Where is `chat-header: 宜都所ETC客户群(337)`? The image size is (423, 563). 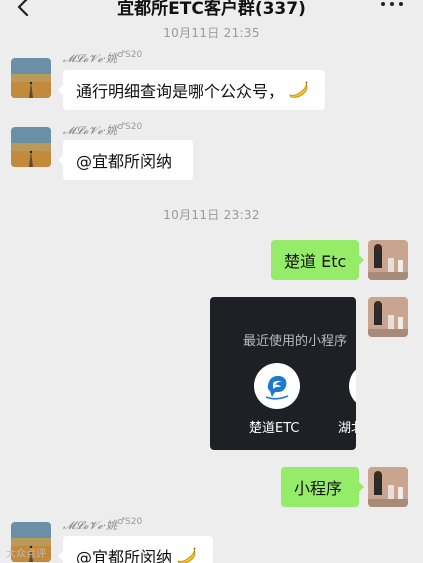
chat-header: 宜都所ETC客户群(337) is located at coordinates (211, 11).